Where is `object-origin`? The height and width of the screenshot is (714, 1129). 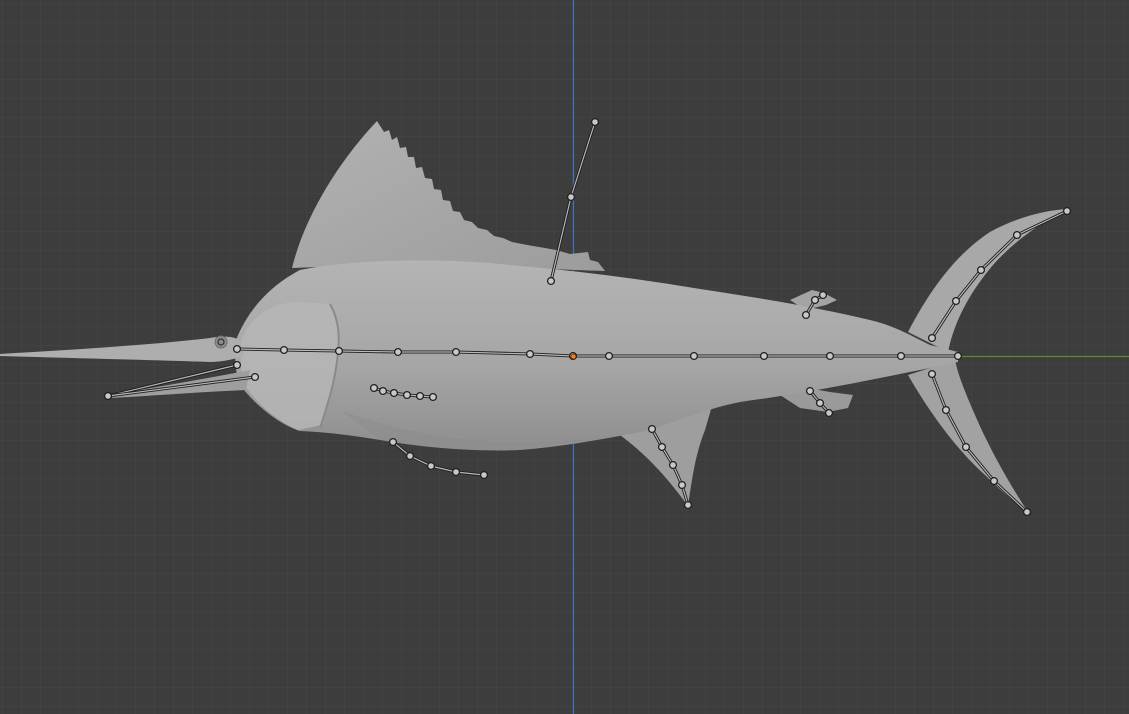 object-origin is located at coordinates (573, 356).